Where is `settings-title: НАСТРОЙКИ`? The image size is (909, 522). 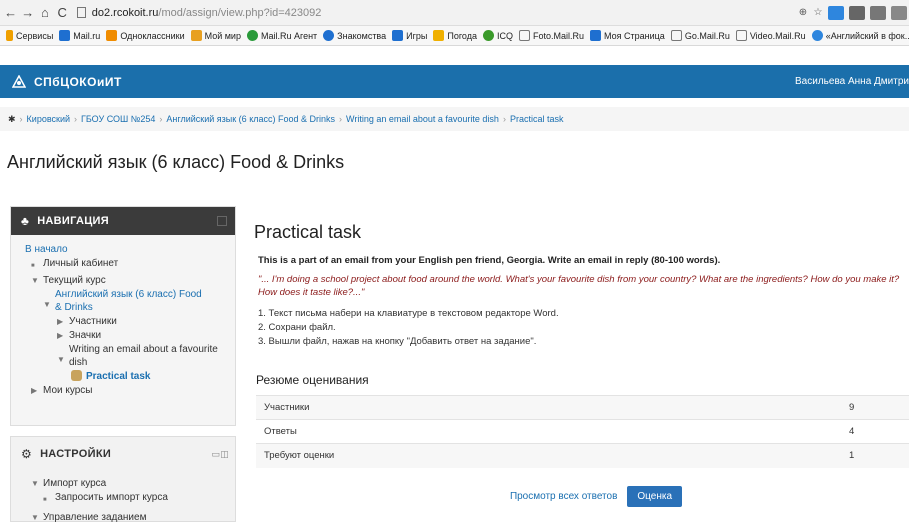
settings-title: НАСТРОЙКИ is located at coordinates (76, 454).